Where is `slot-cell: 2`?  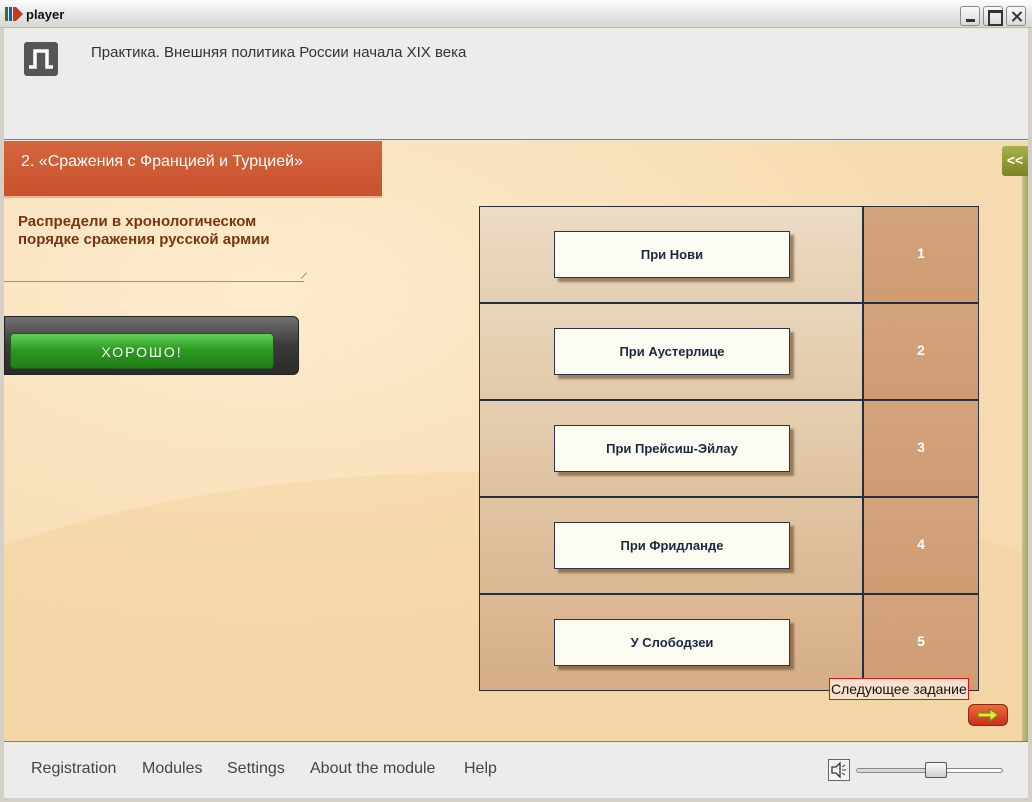 slot-cell: 2 is located at coordinates (921, 351).